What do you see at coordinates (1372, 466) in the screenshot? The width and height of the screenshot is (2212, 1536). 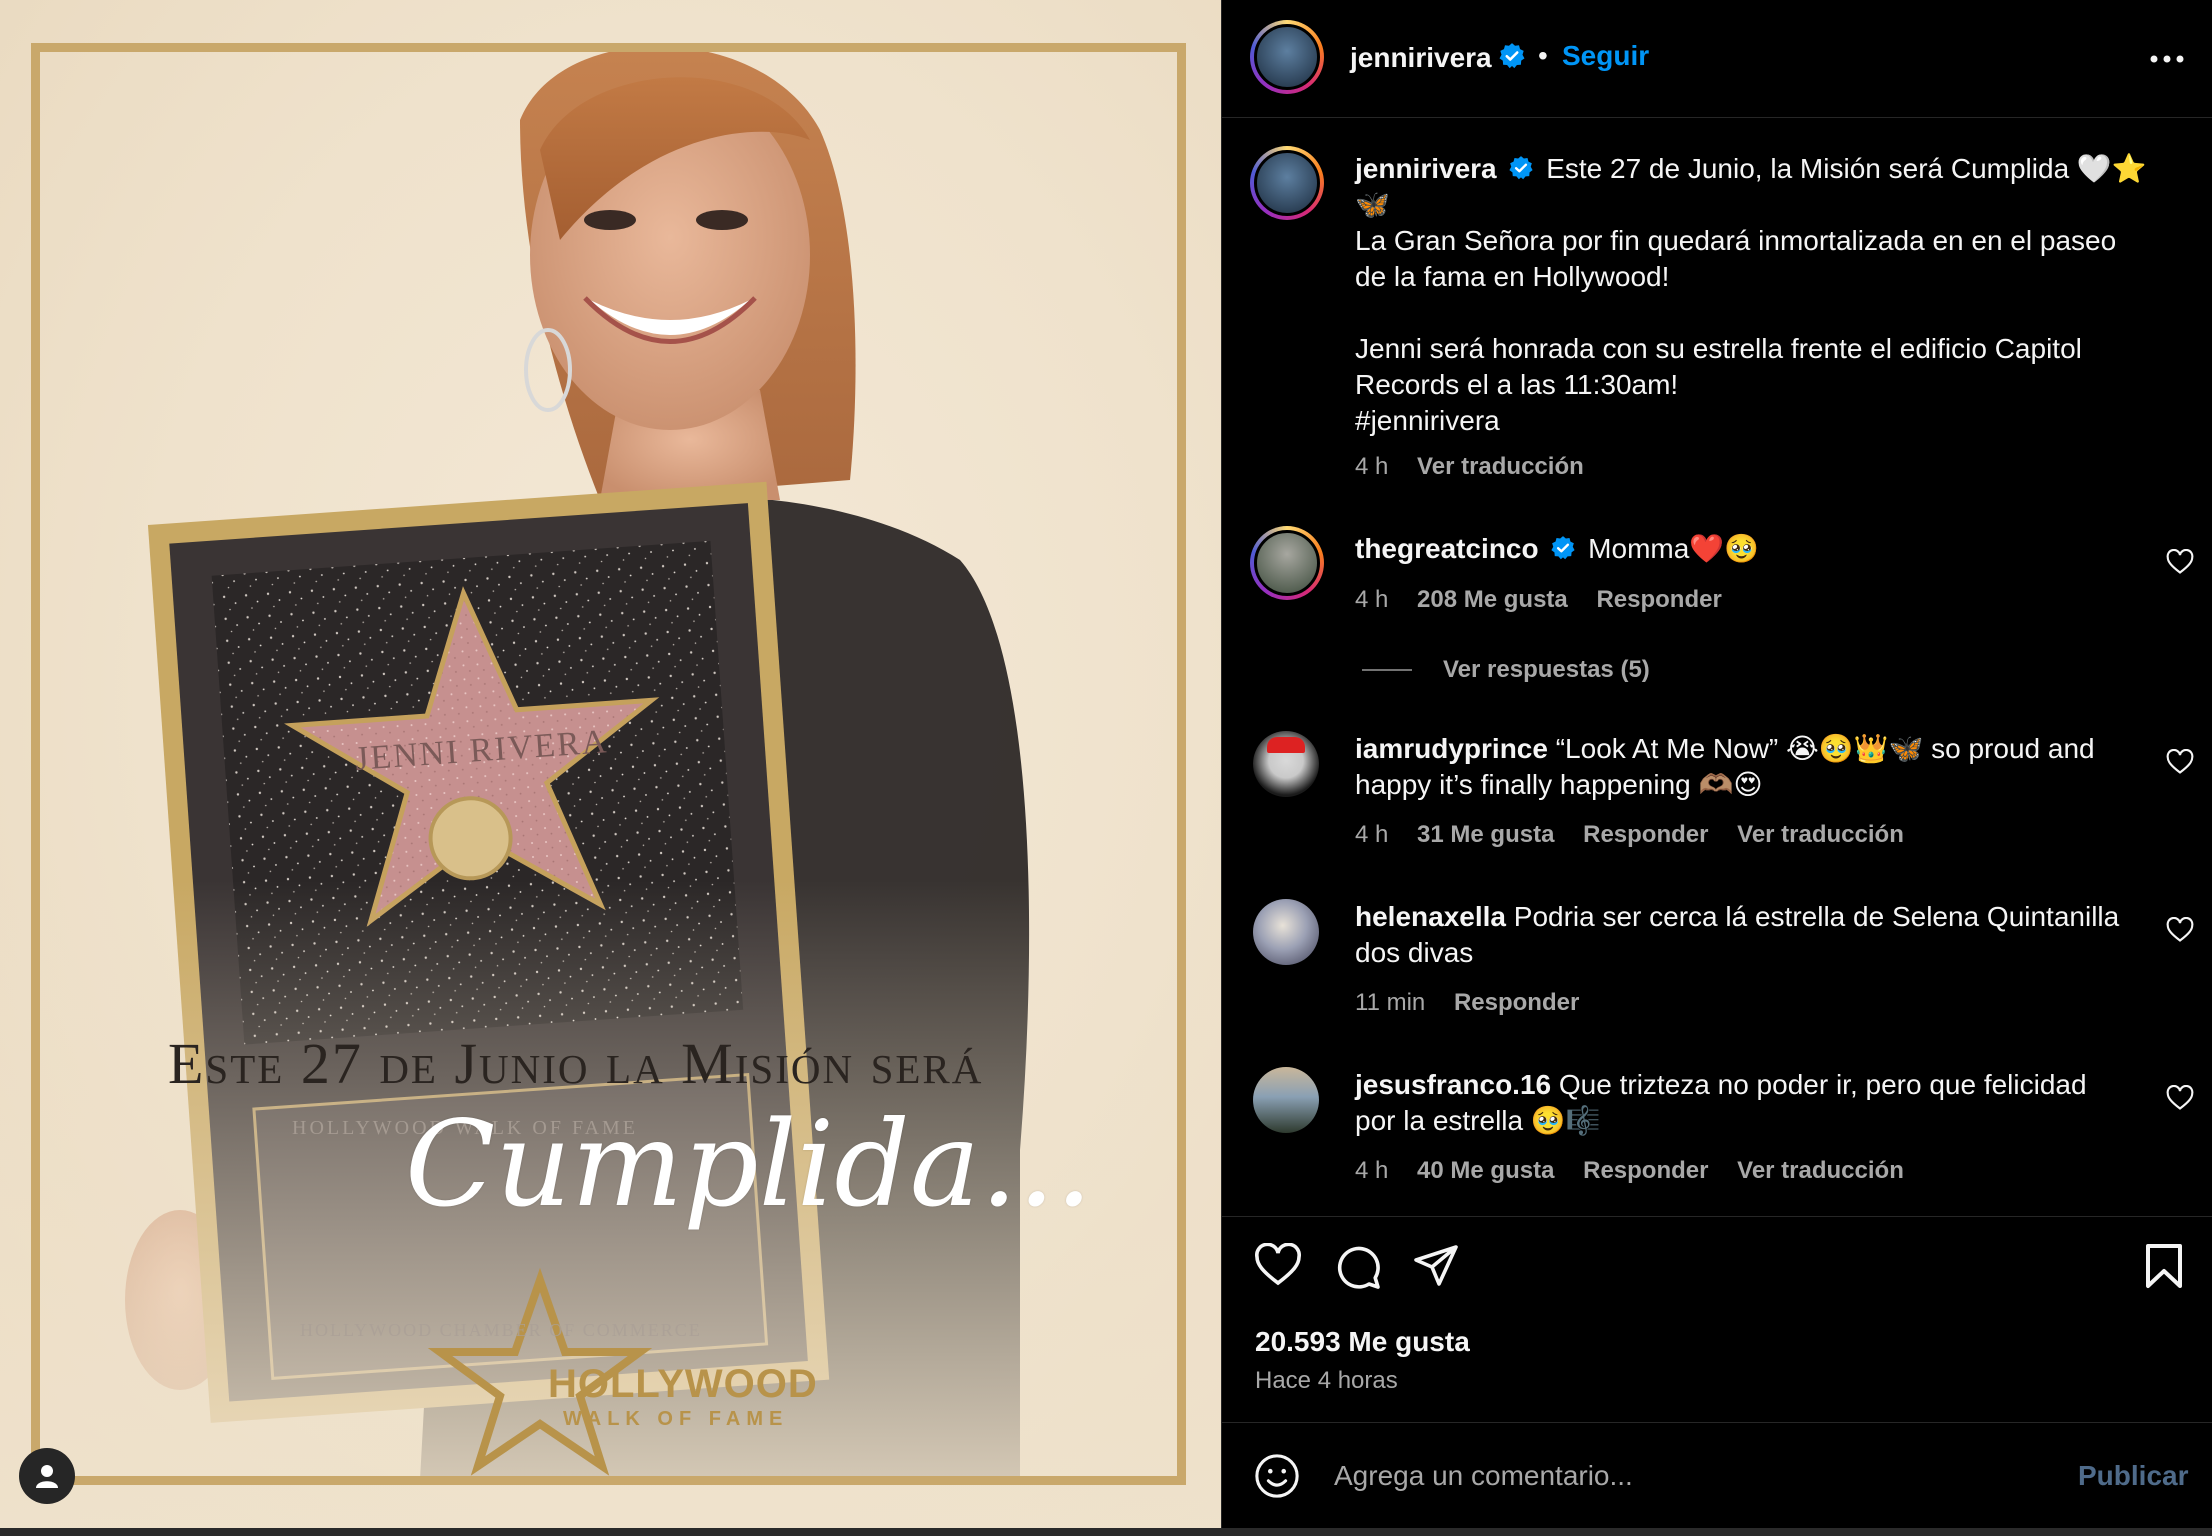 I see `caption-time: 4 h` at bounding box center [1372, 466].